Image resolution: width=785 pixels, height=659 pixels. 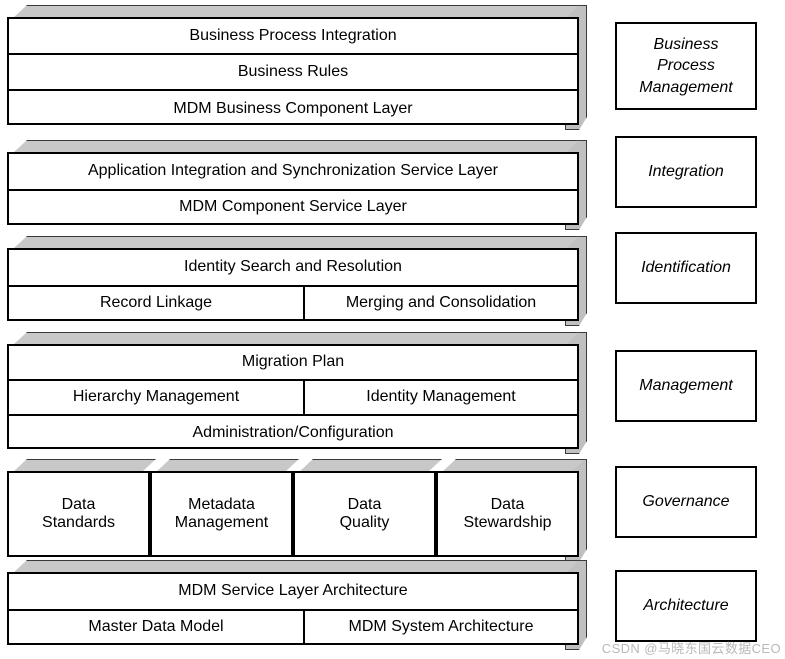 I want to click on category-box-management: Management, so click(x=686, y=386).